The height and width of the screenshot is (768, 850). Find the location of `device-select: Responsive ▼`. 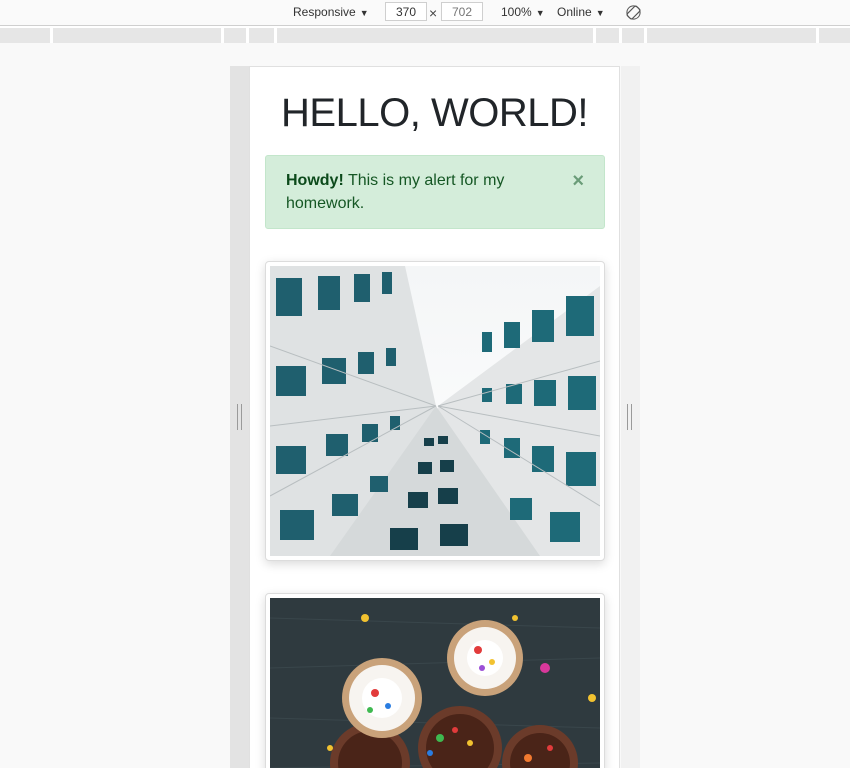

device-select: Responsive ▼ is located at coordinates (331, 12).